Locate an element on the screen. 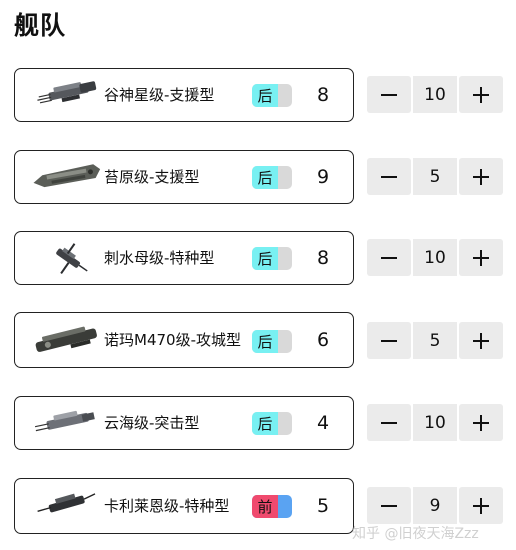 The width and height of the screenshot is (516, 550). position-badge: 前 is located at coordinates (272, 506).